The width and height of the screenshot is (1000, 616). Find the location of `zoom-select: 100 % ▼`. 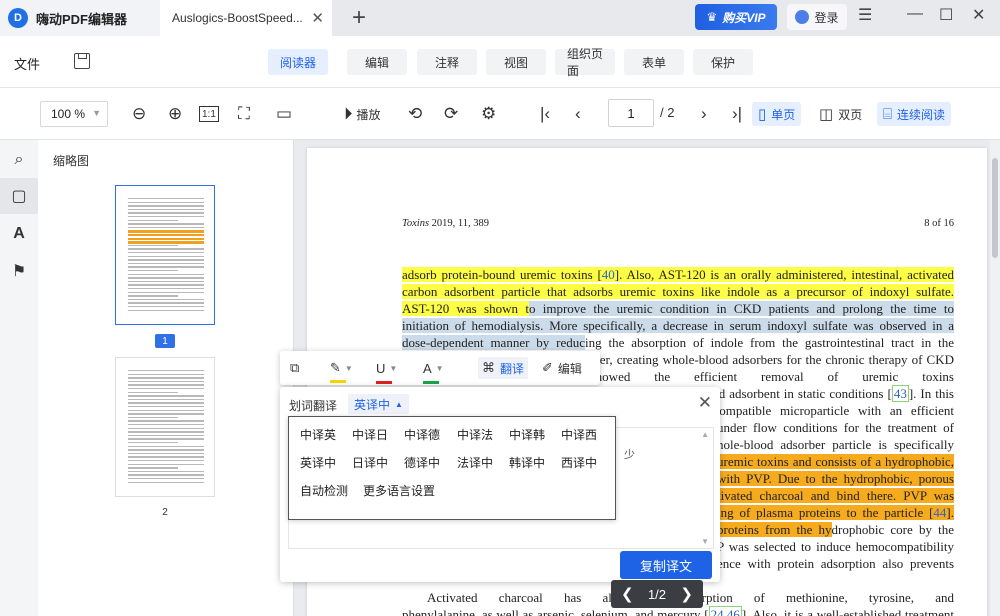

zoom-select: 100 % ▼ is located at coordinates (74, 114).